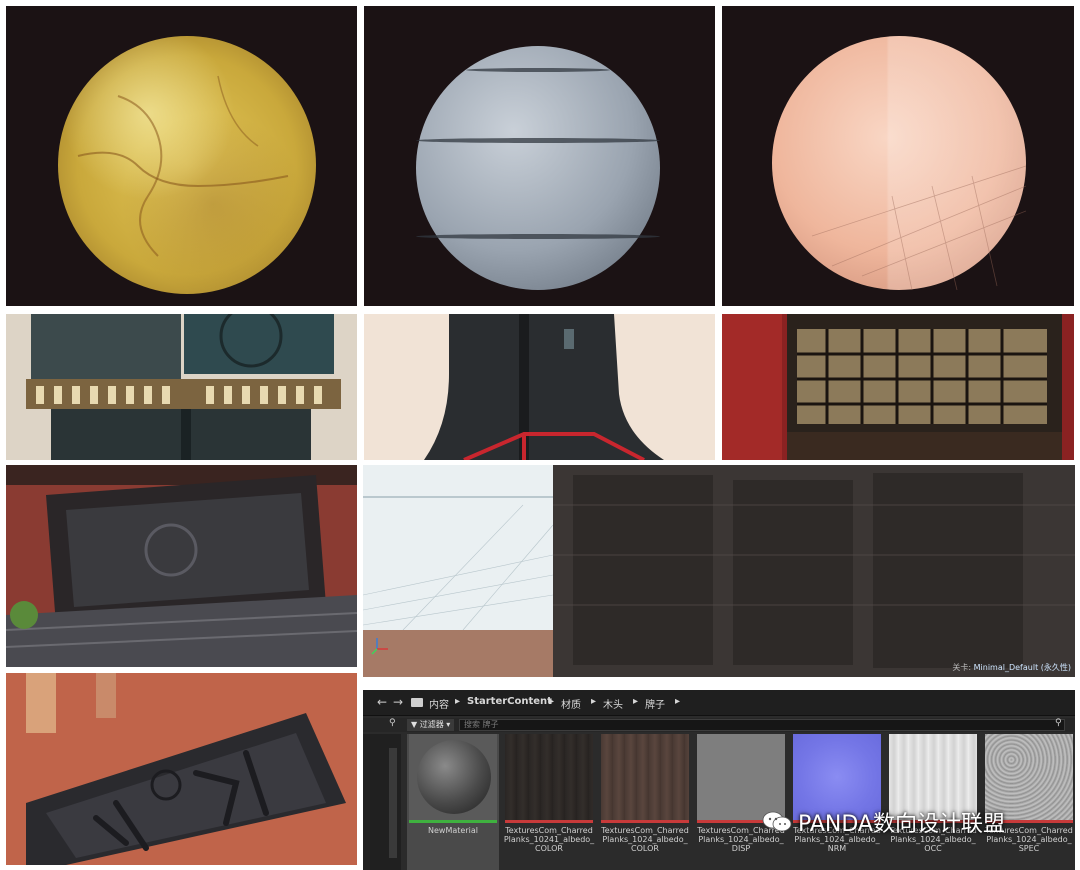 The height and width of the screenshot is (870, 1080). I want to click on breadcrumb-sign: 牌子, so click(655, 703).